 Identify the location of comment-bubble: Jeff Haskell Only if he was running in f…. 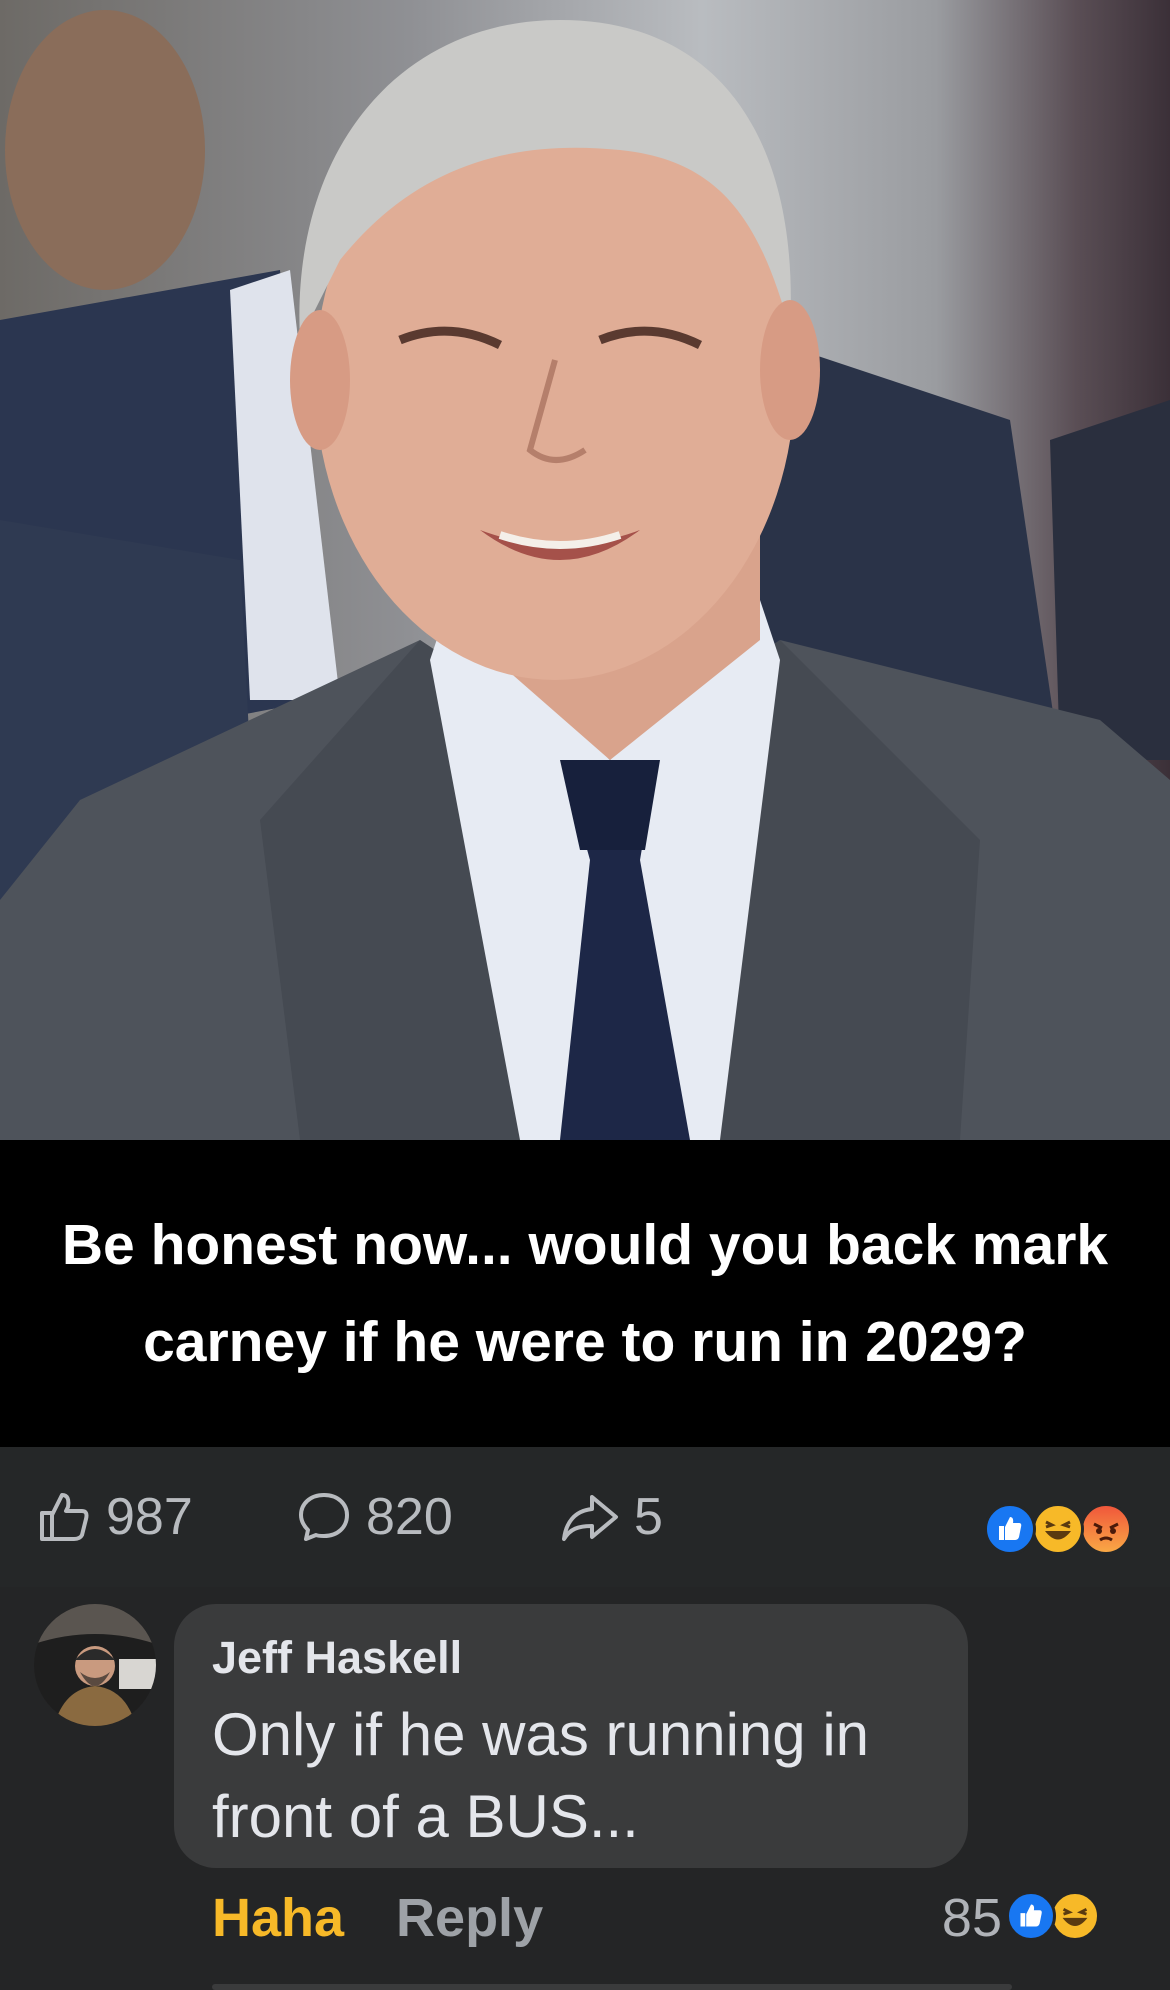
(571, 1736).